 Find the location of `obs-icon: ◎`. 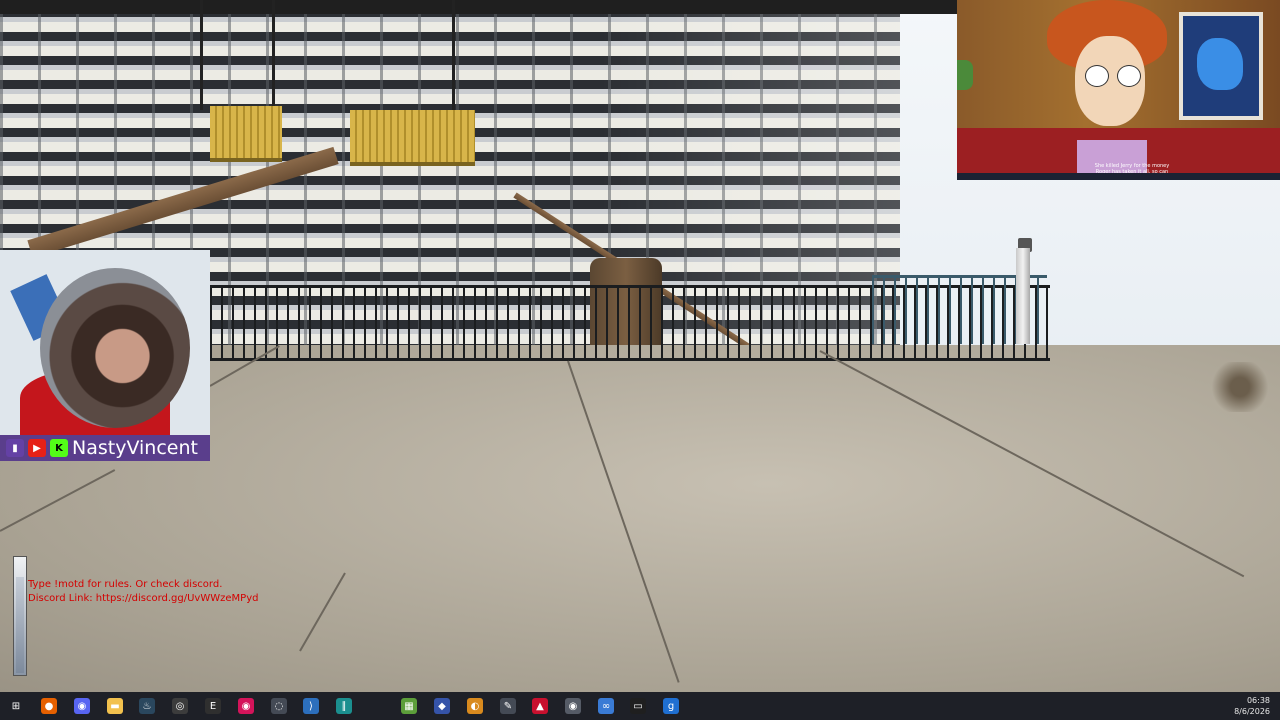

obs-icon: ◎ is located at coordinates (180, 706).